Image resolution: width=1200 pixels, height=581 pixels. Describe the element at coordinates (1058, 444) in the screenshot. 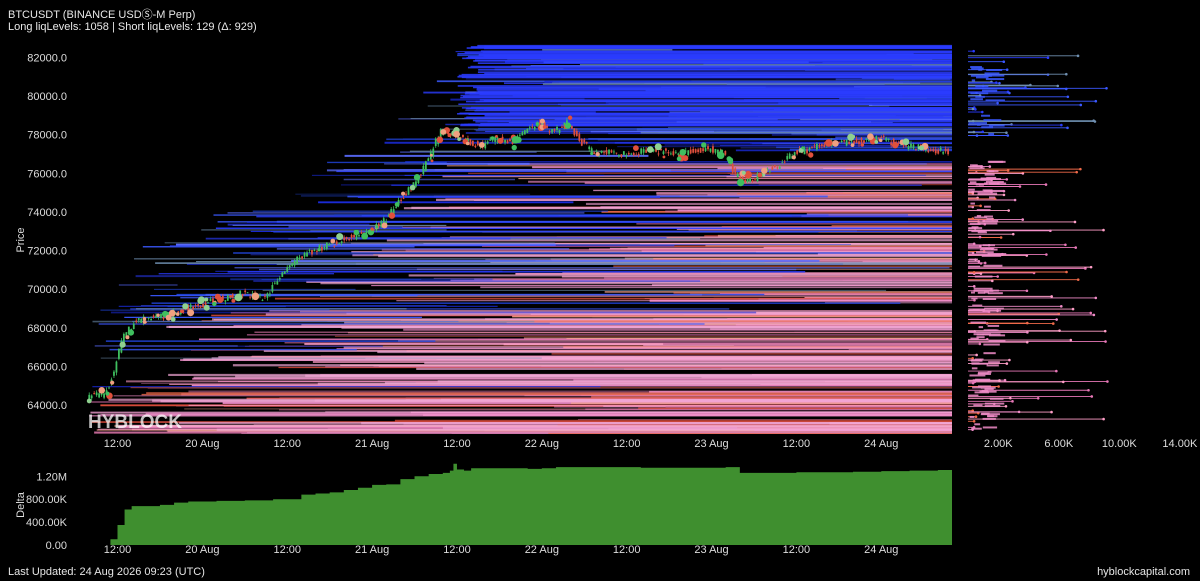

I see `profile-tick-label: 6.00K` at that location.